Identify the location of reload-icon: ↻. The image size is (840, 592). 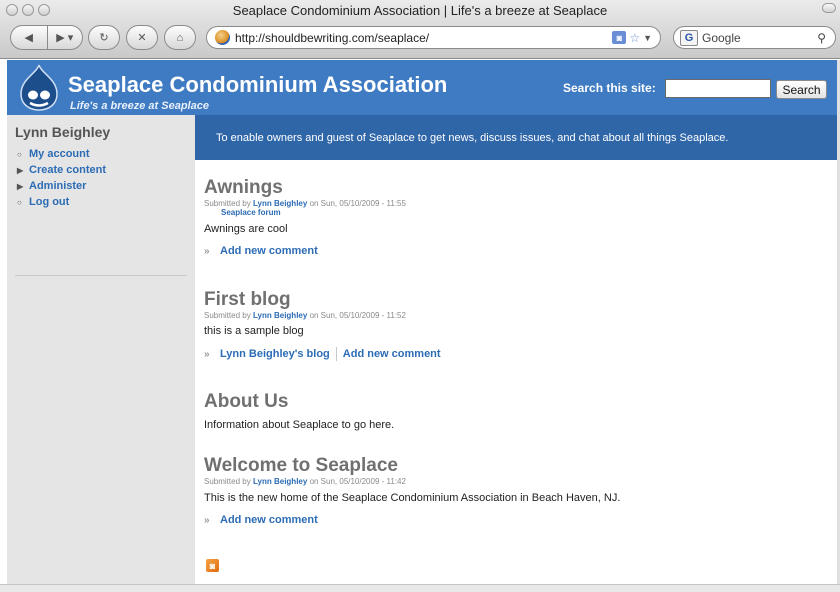
(104, 38).